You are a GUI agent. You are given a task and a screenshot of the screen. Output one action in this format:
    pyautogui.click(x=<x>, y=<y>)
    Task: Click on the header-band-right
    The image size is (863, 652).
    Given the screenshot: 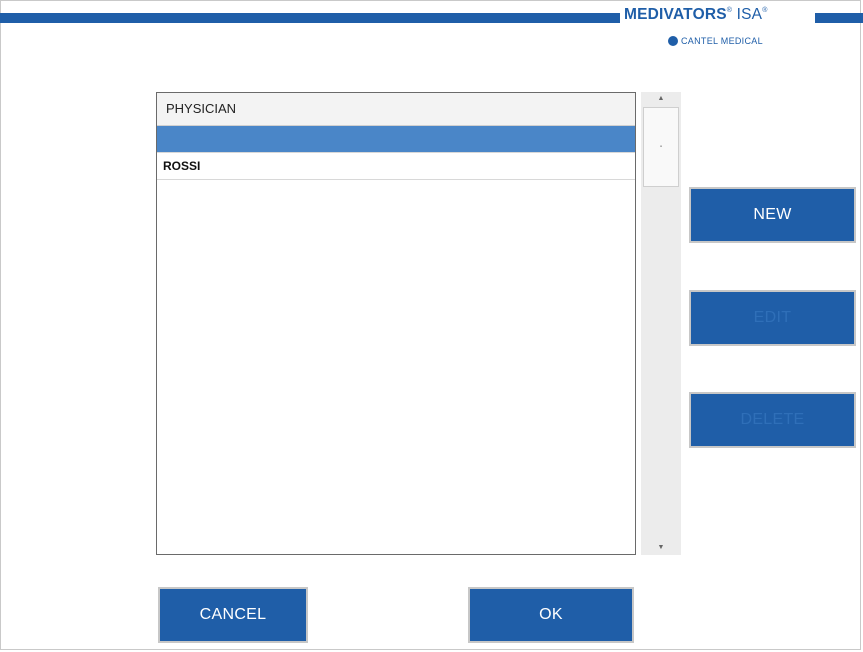 What is the action you would take?
    pyautogui.click(x=839, y=18)
    